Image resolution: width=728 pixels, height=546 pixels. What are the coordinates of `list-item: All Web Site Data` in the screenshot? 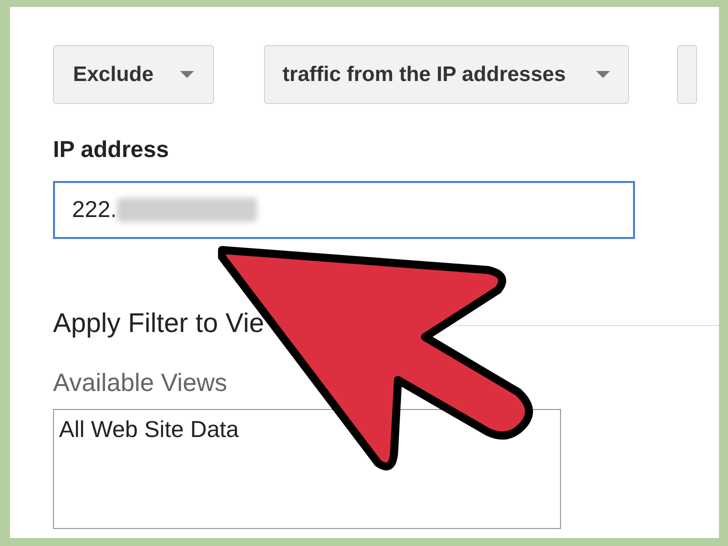 It's located at (307, 429).